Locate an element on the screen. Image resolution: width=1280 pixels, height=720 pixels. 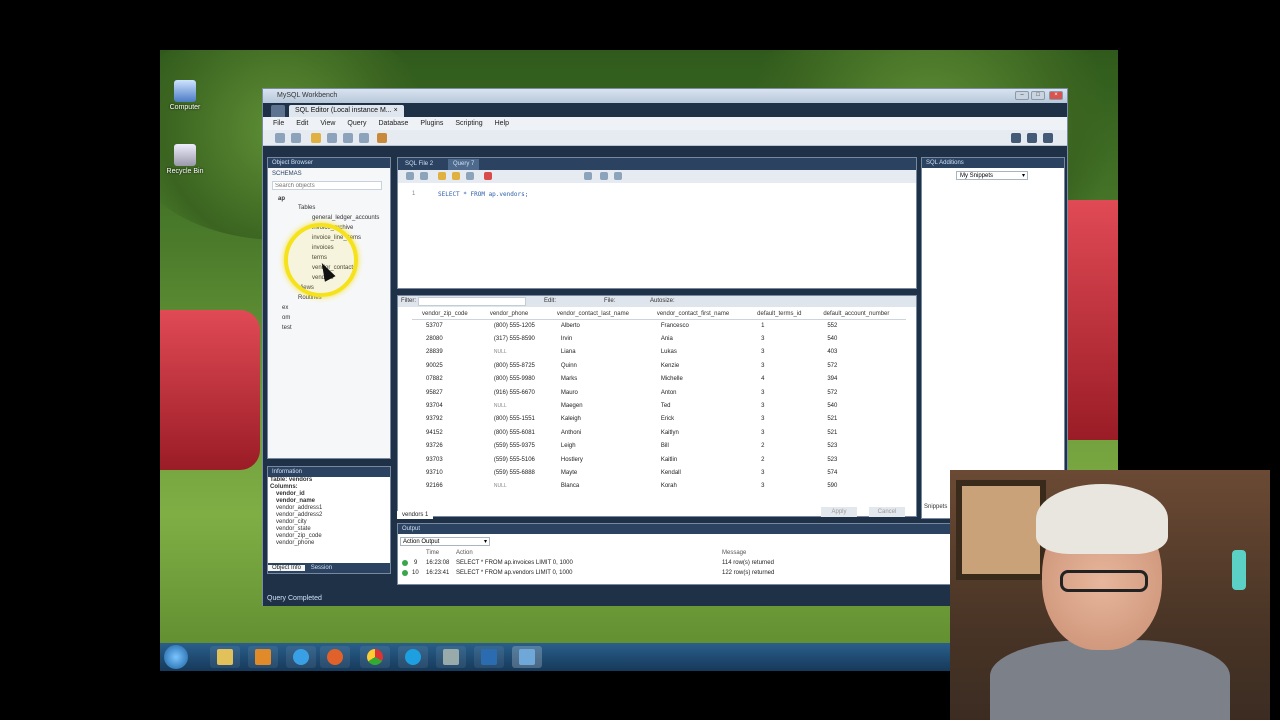
table-cell: 394 is located at coordinates (859, 379).